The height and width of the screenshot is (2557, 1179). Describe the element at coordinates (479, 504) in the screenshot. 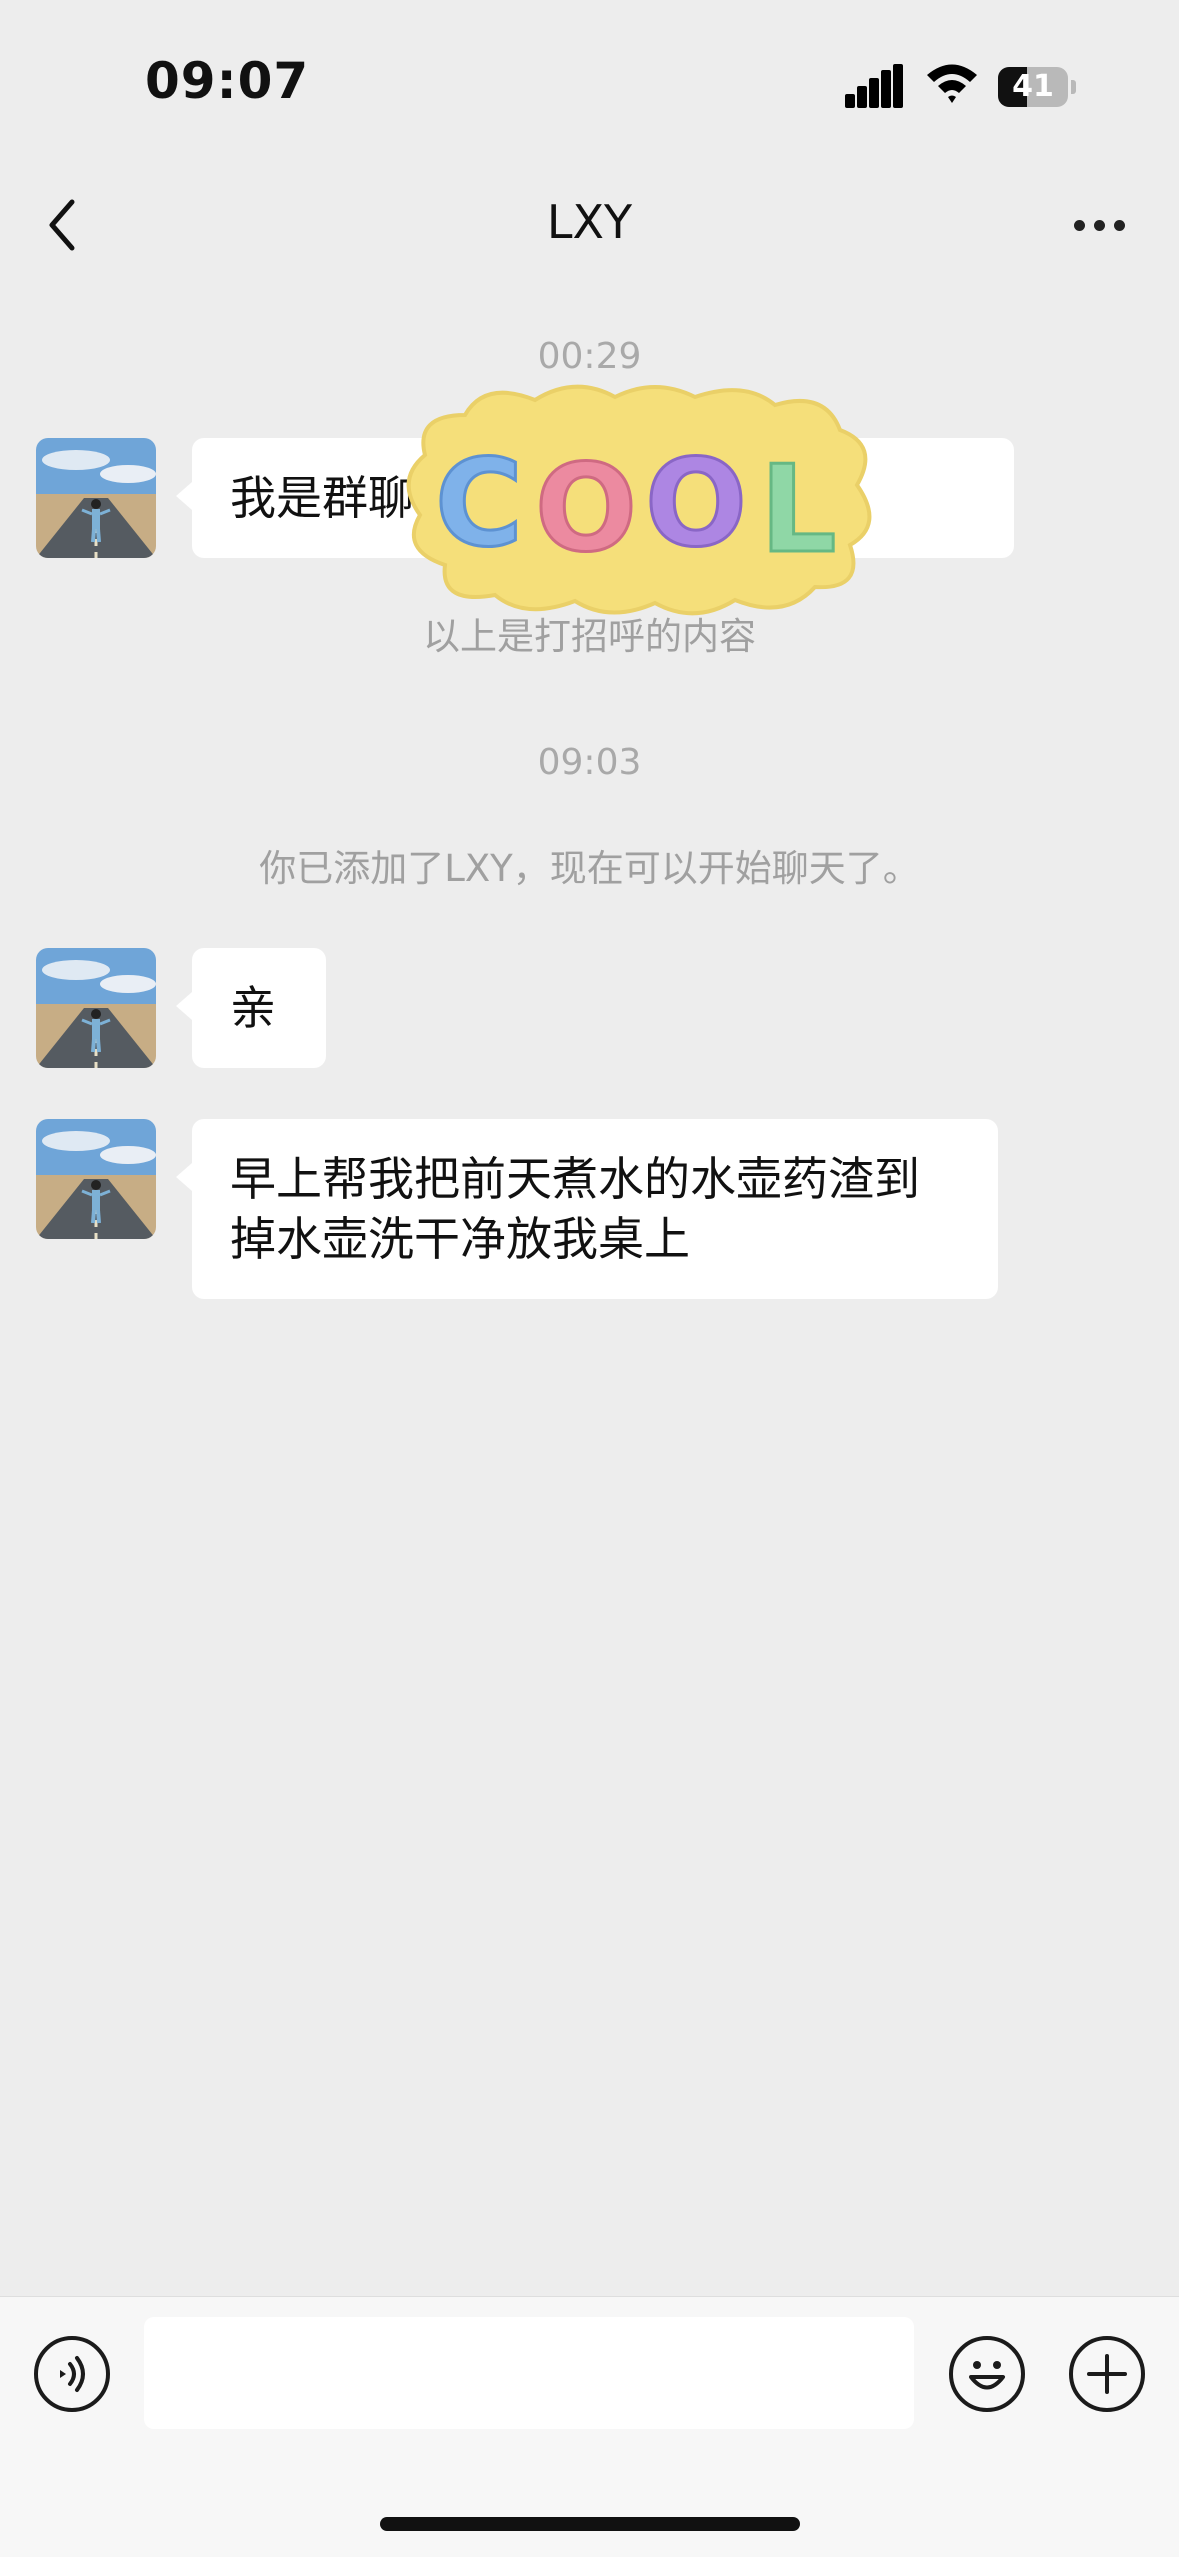

I see `sticker-letter: C` at that location.